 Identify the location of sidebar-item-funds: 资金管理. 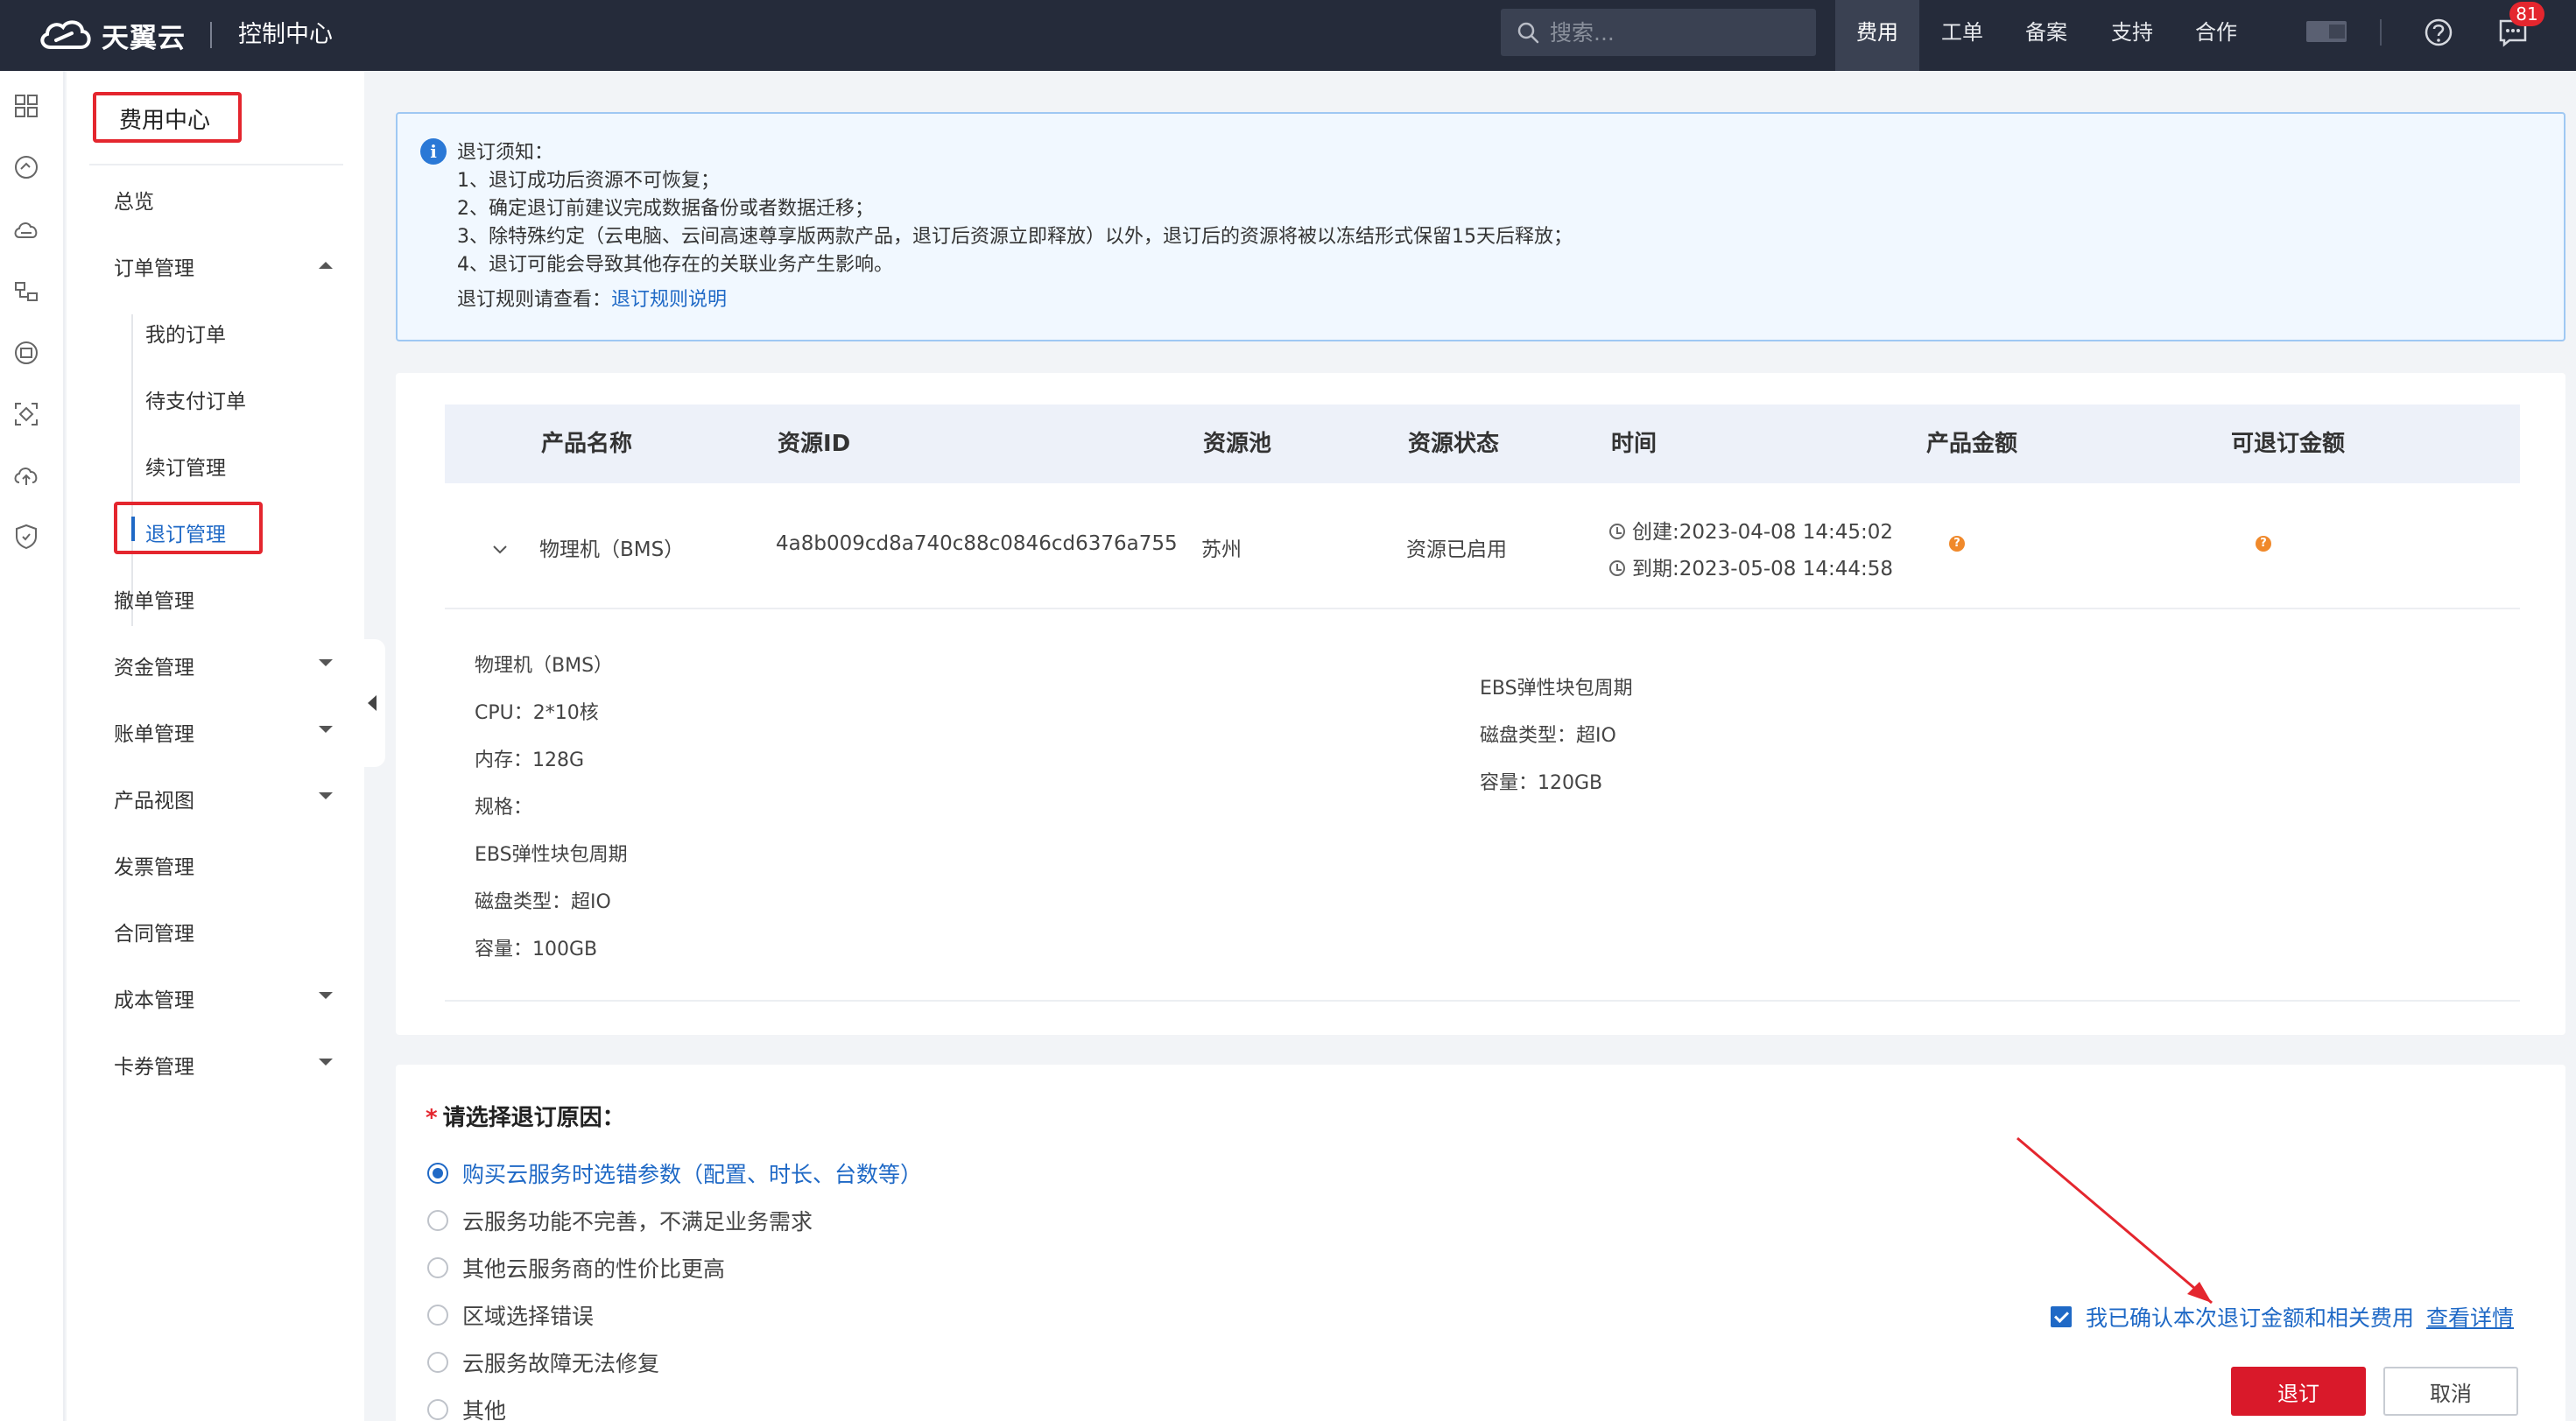
(154, 665).